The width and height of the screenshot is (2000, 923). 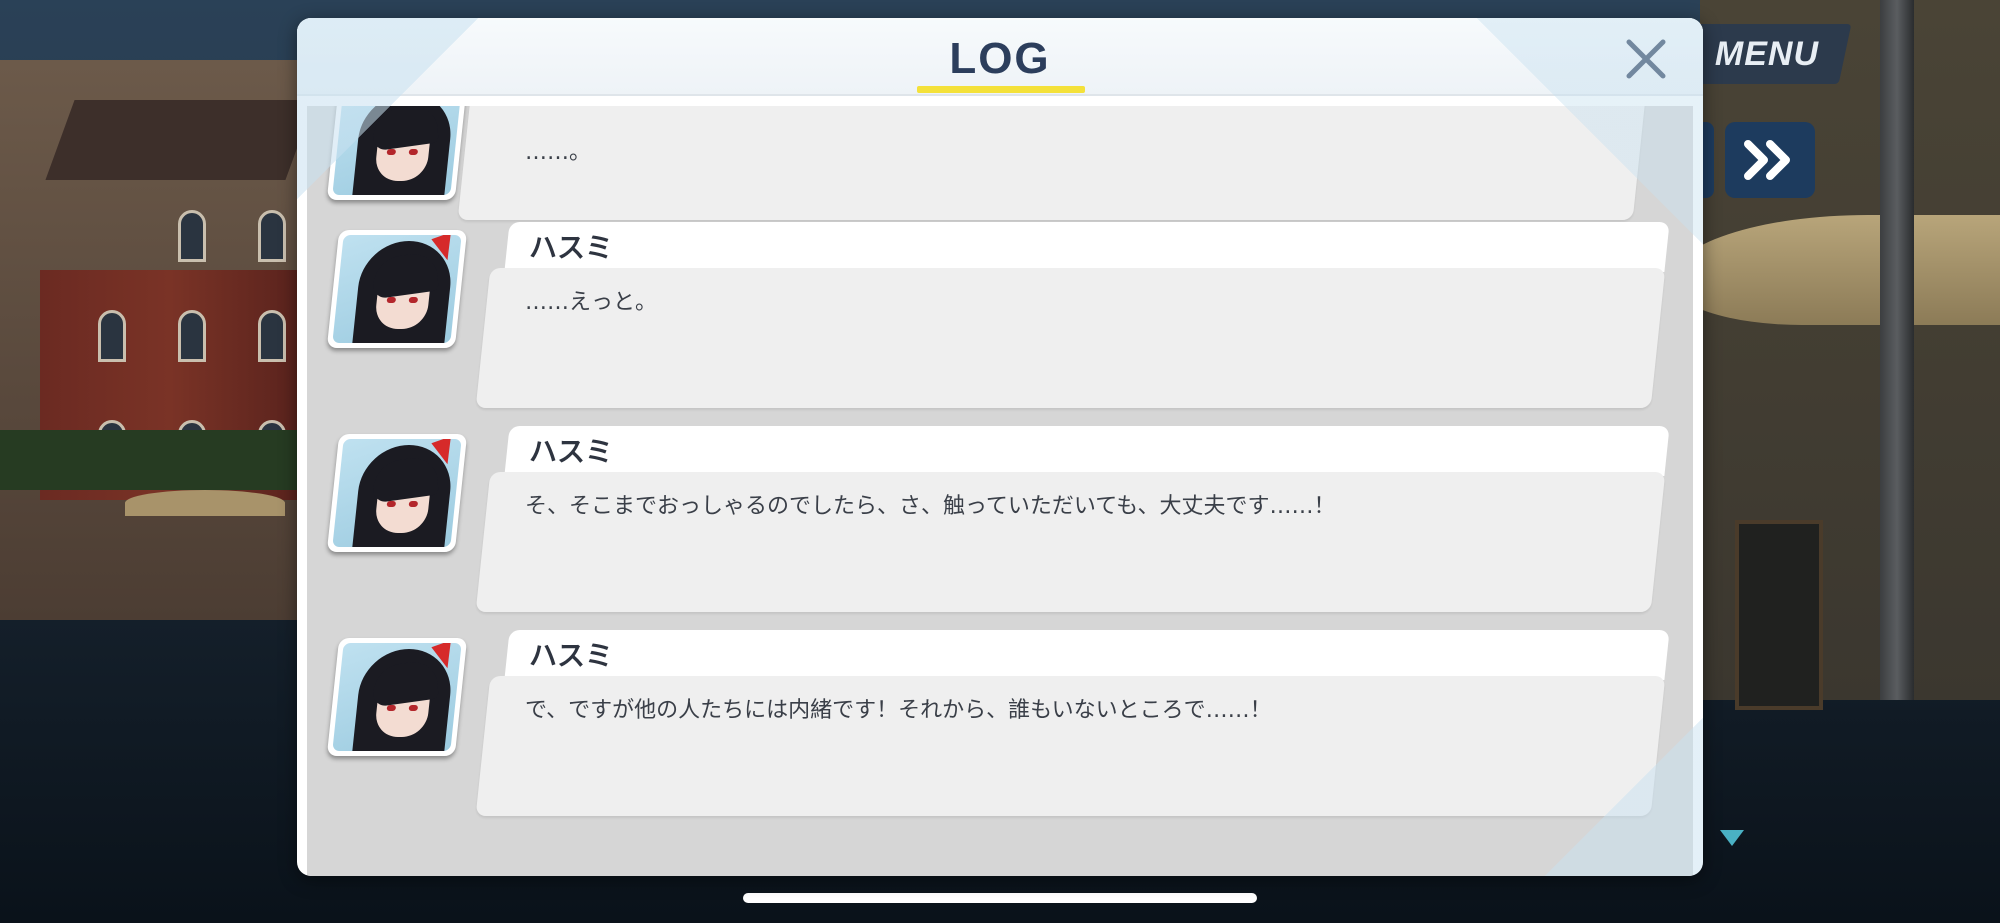 What do you see at coordinates (1001, 89) in the screenshot?
I see `title-underline` at bounding box center [1001, 89].